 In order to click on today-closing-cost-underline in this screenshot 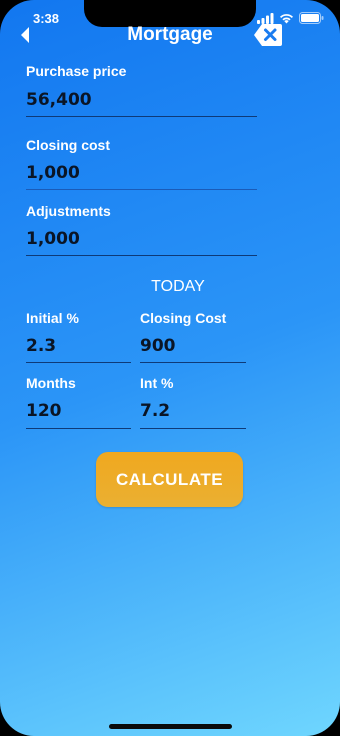, I will do `click(193, 362)`.